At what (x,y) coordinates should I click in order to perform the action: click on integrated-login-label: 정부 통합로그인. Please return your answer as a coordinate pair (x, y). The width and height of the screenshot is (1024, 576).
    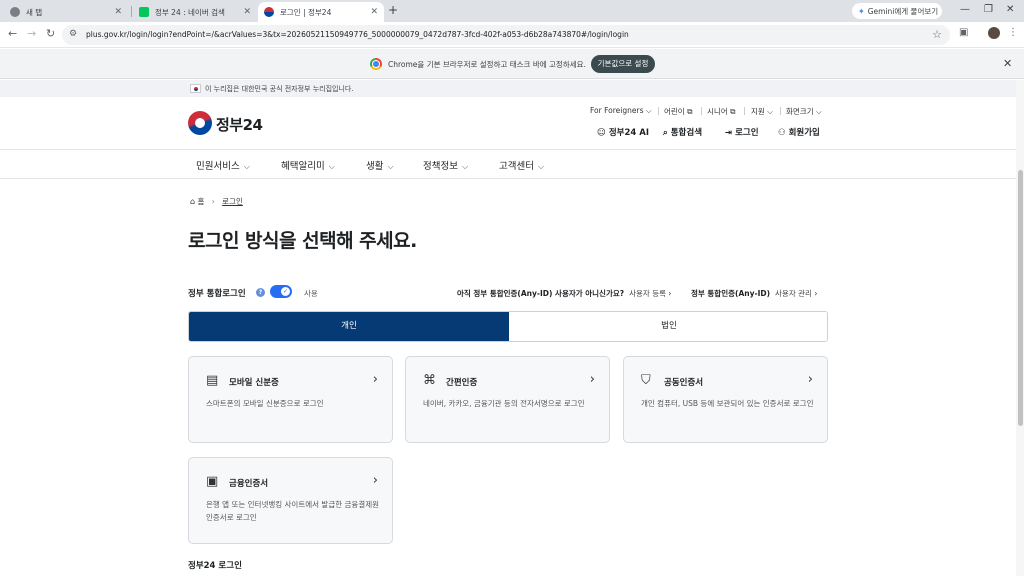
    Looking at the image, I should click on (217, 294).